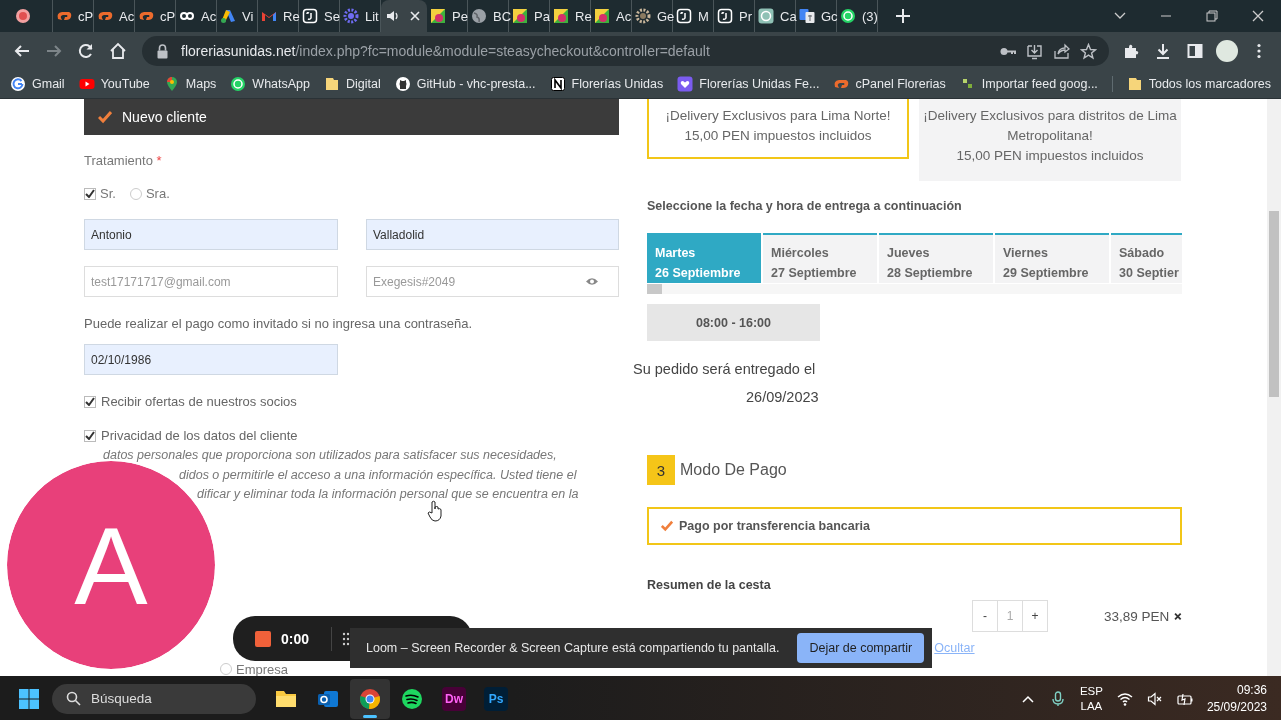 The image size is (1281, 720). What do you see at coordinates (435, 511) in the screenshot?
I see `hand-cursor-icon` at bounding box center [435, 511].